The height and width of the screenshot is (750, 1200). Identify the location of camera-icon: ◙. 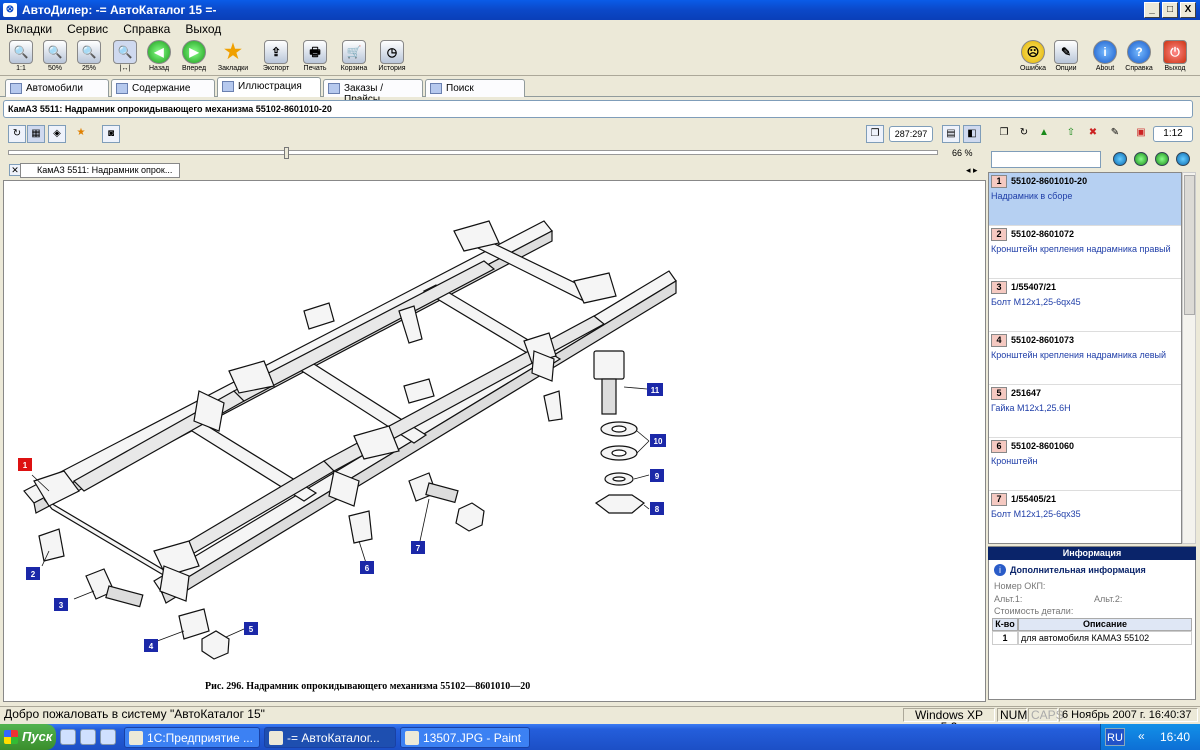
(111, 134).